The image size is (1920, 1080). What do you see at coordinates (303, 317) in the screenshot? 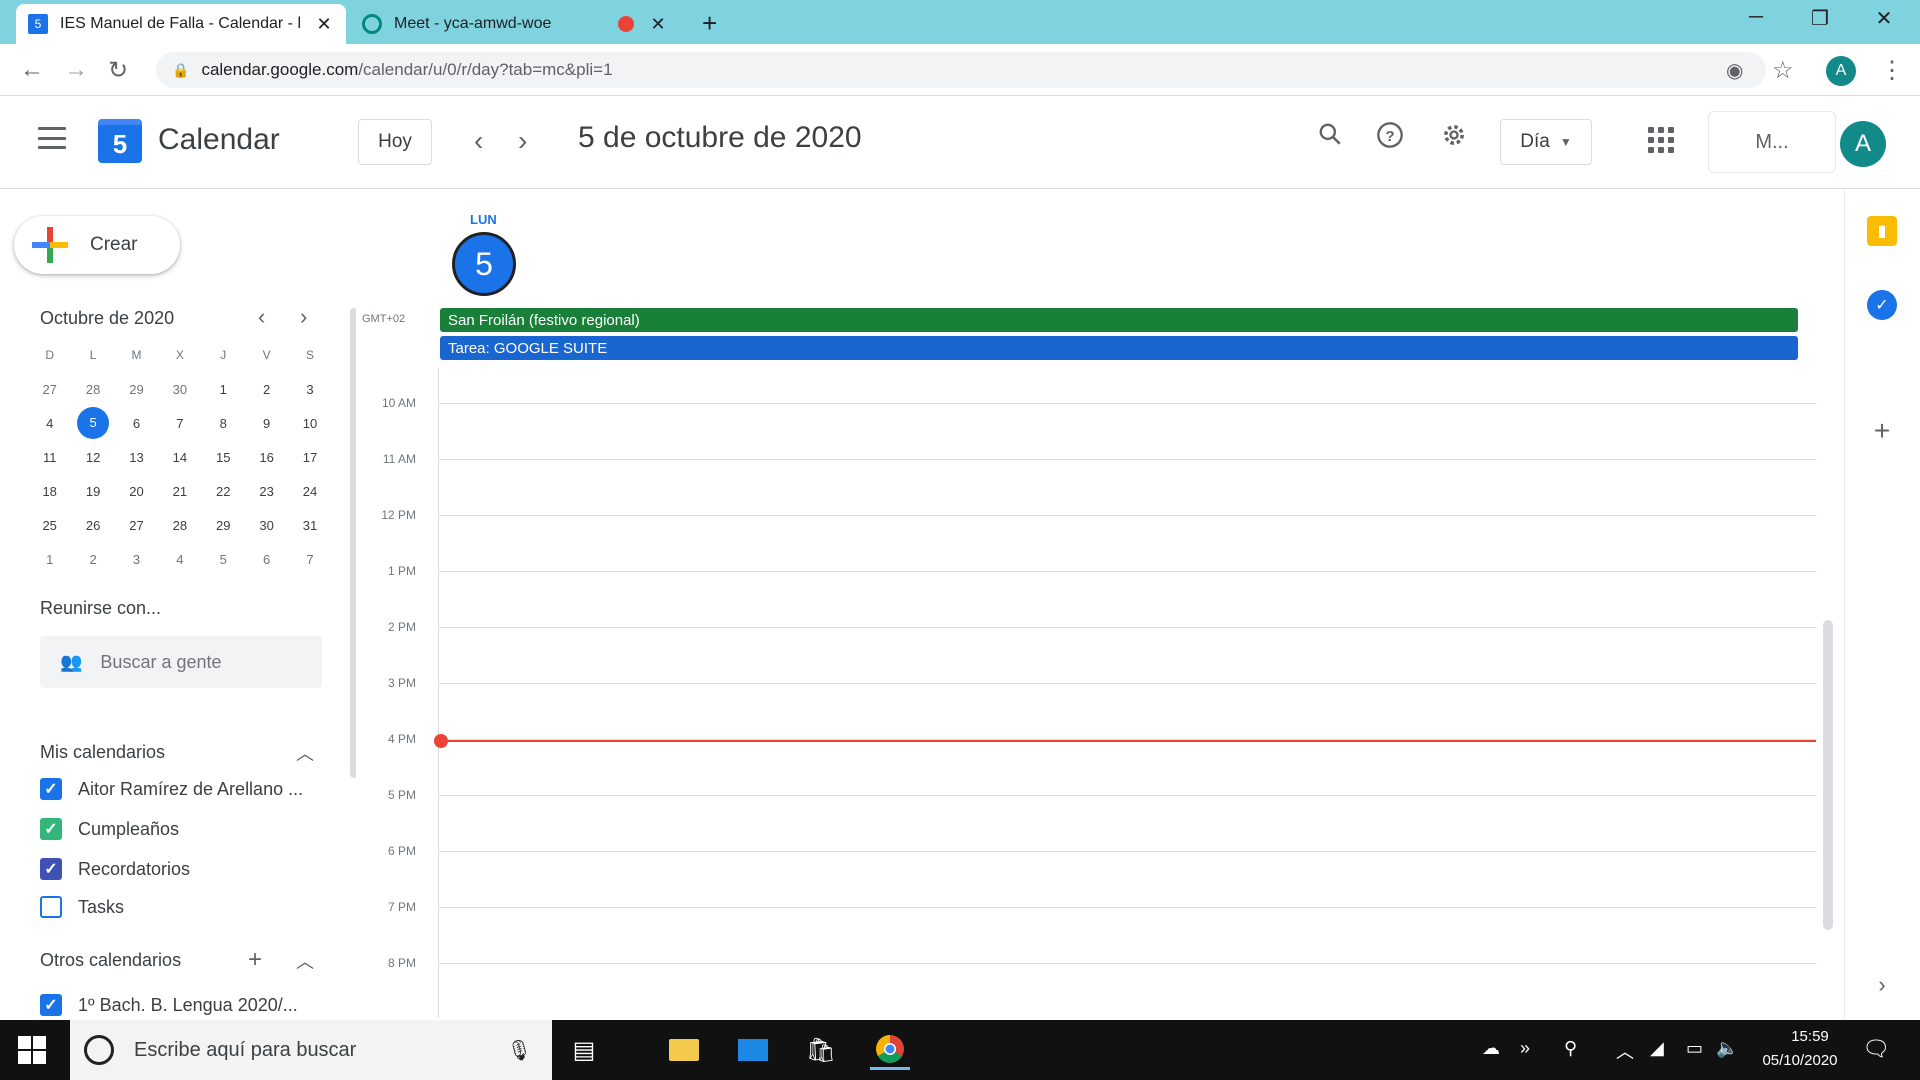
I see `mini-next-month-icon: ›` at bounding box center [303, 317].